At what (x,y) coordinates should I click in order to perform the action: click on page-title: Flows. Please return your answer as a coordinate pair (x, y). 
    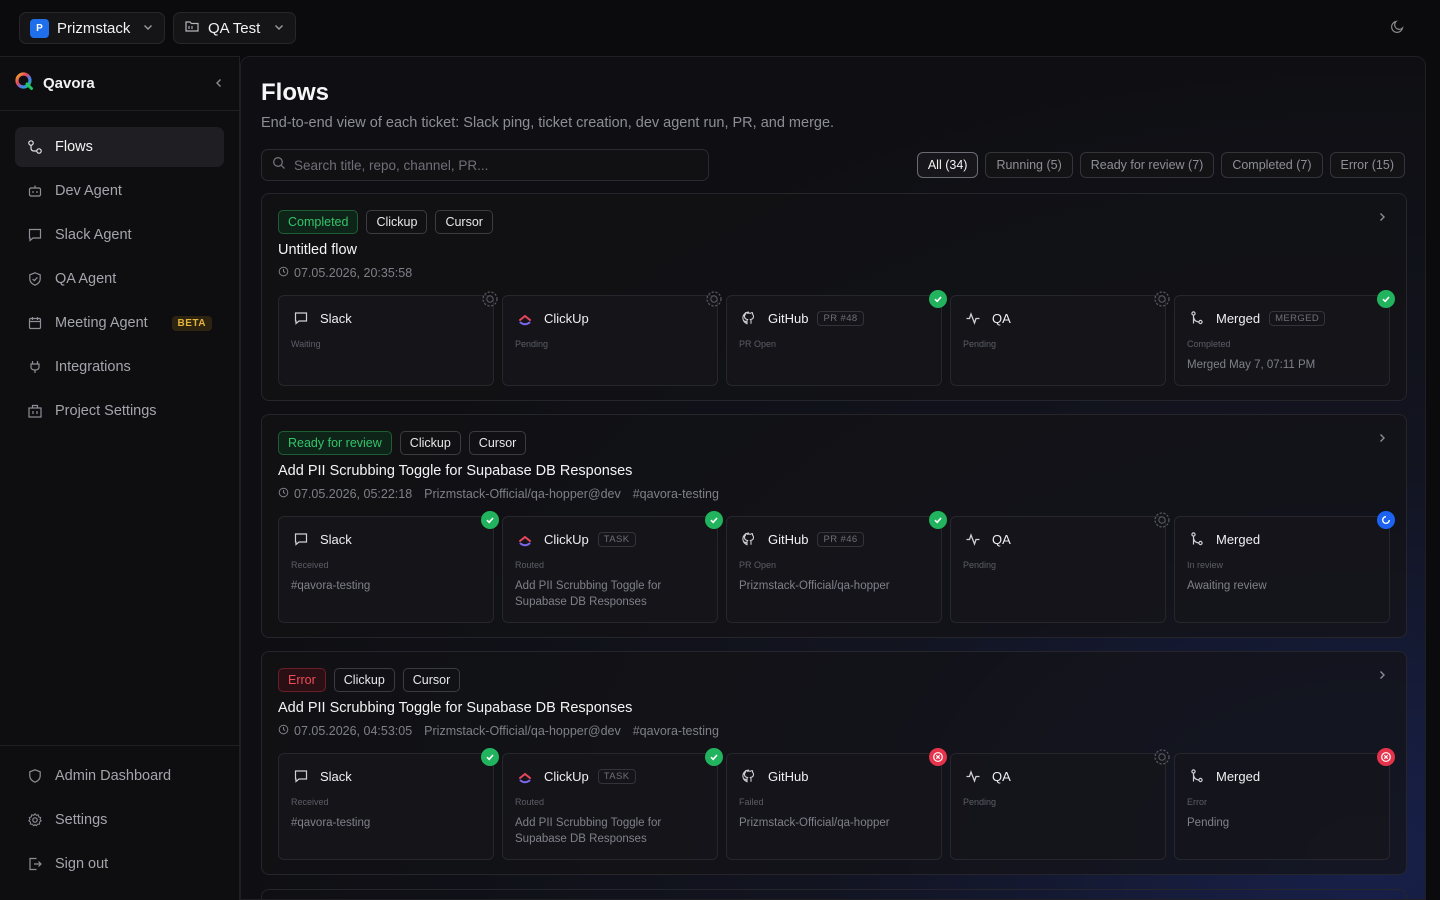
    Looking at the image, I should click on (295, 92).